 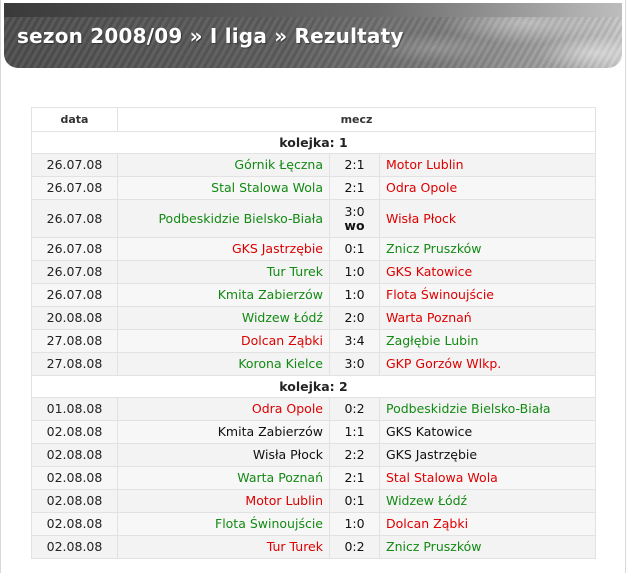 I want to click on match-score: 1:1, so click(x=354, y=431).